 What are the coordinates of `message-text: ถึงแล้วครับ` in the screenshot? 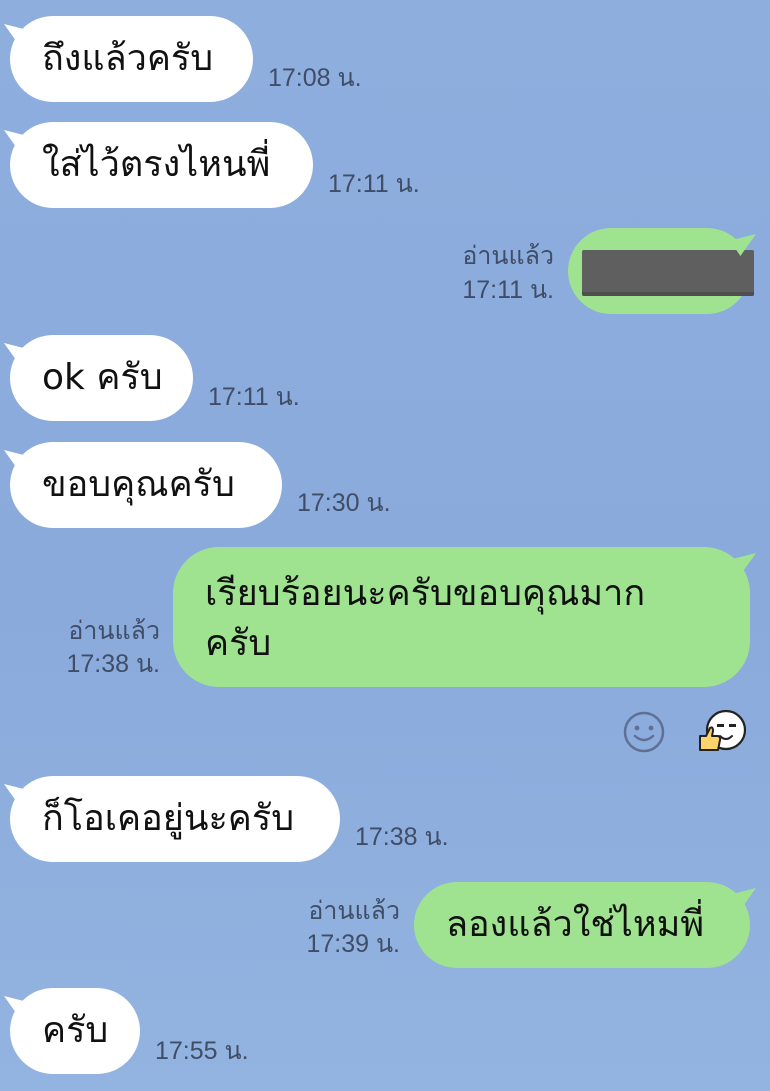 It's located at (128, 58).